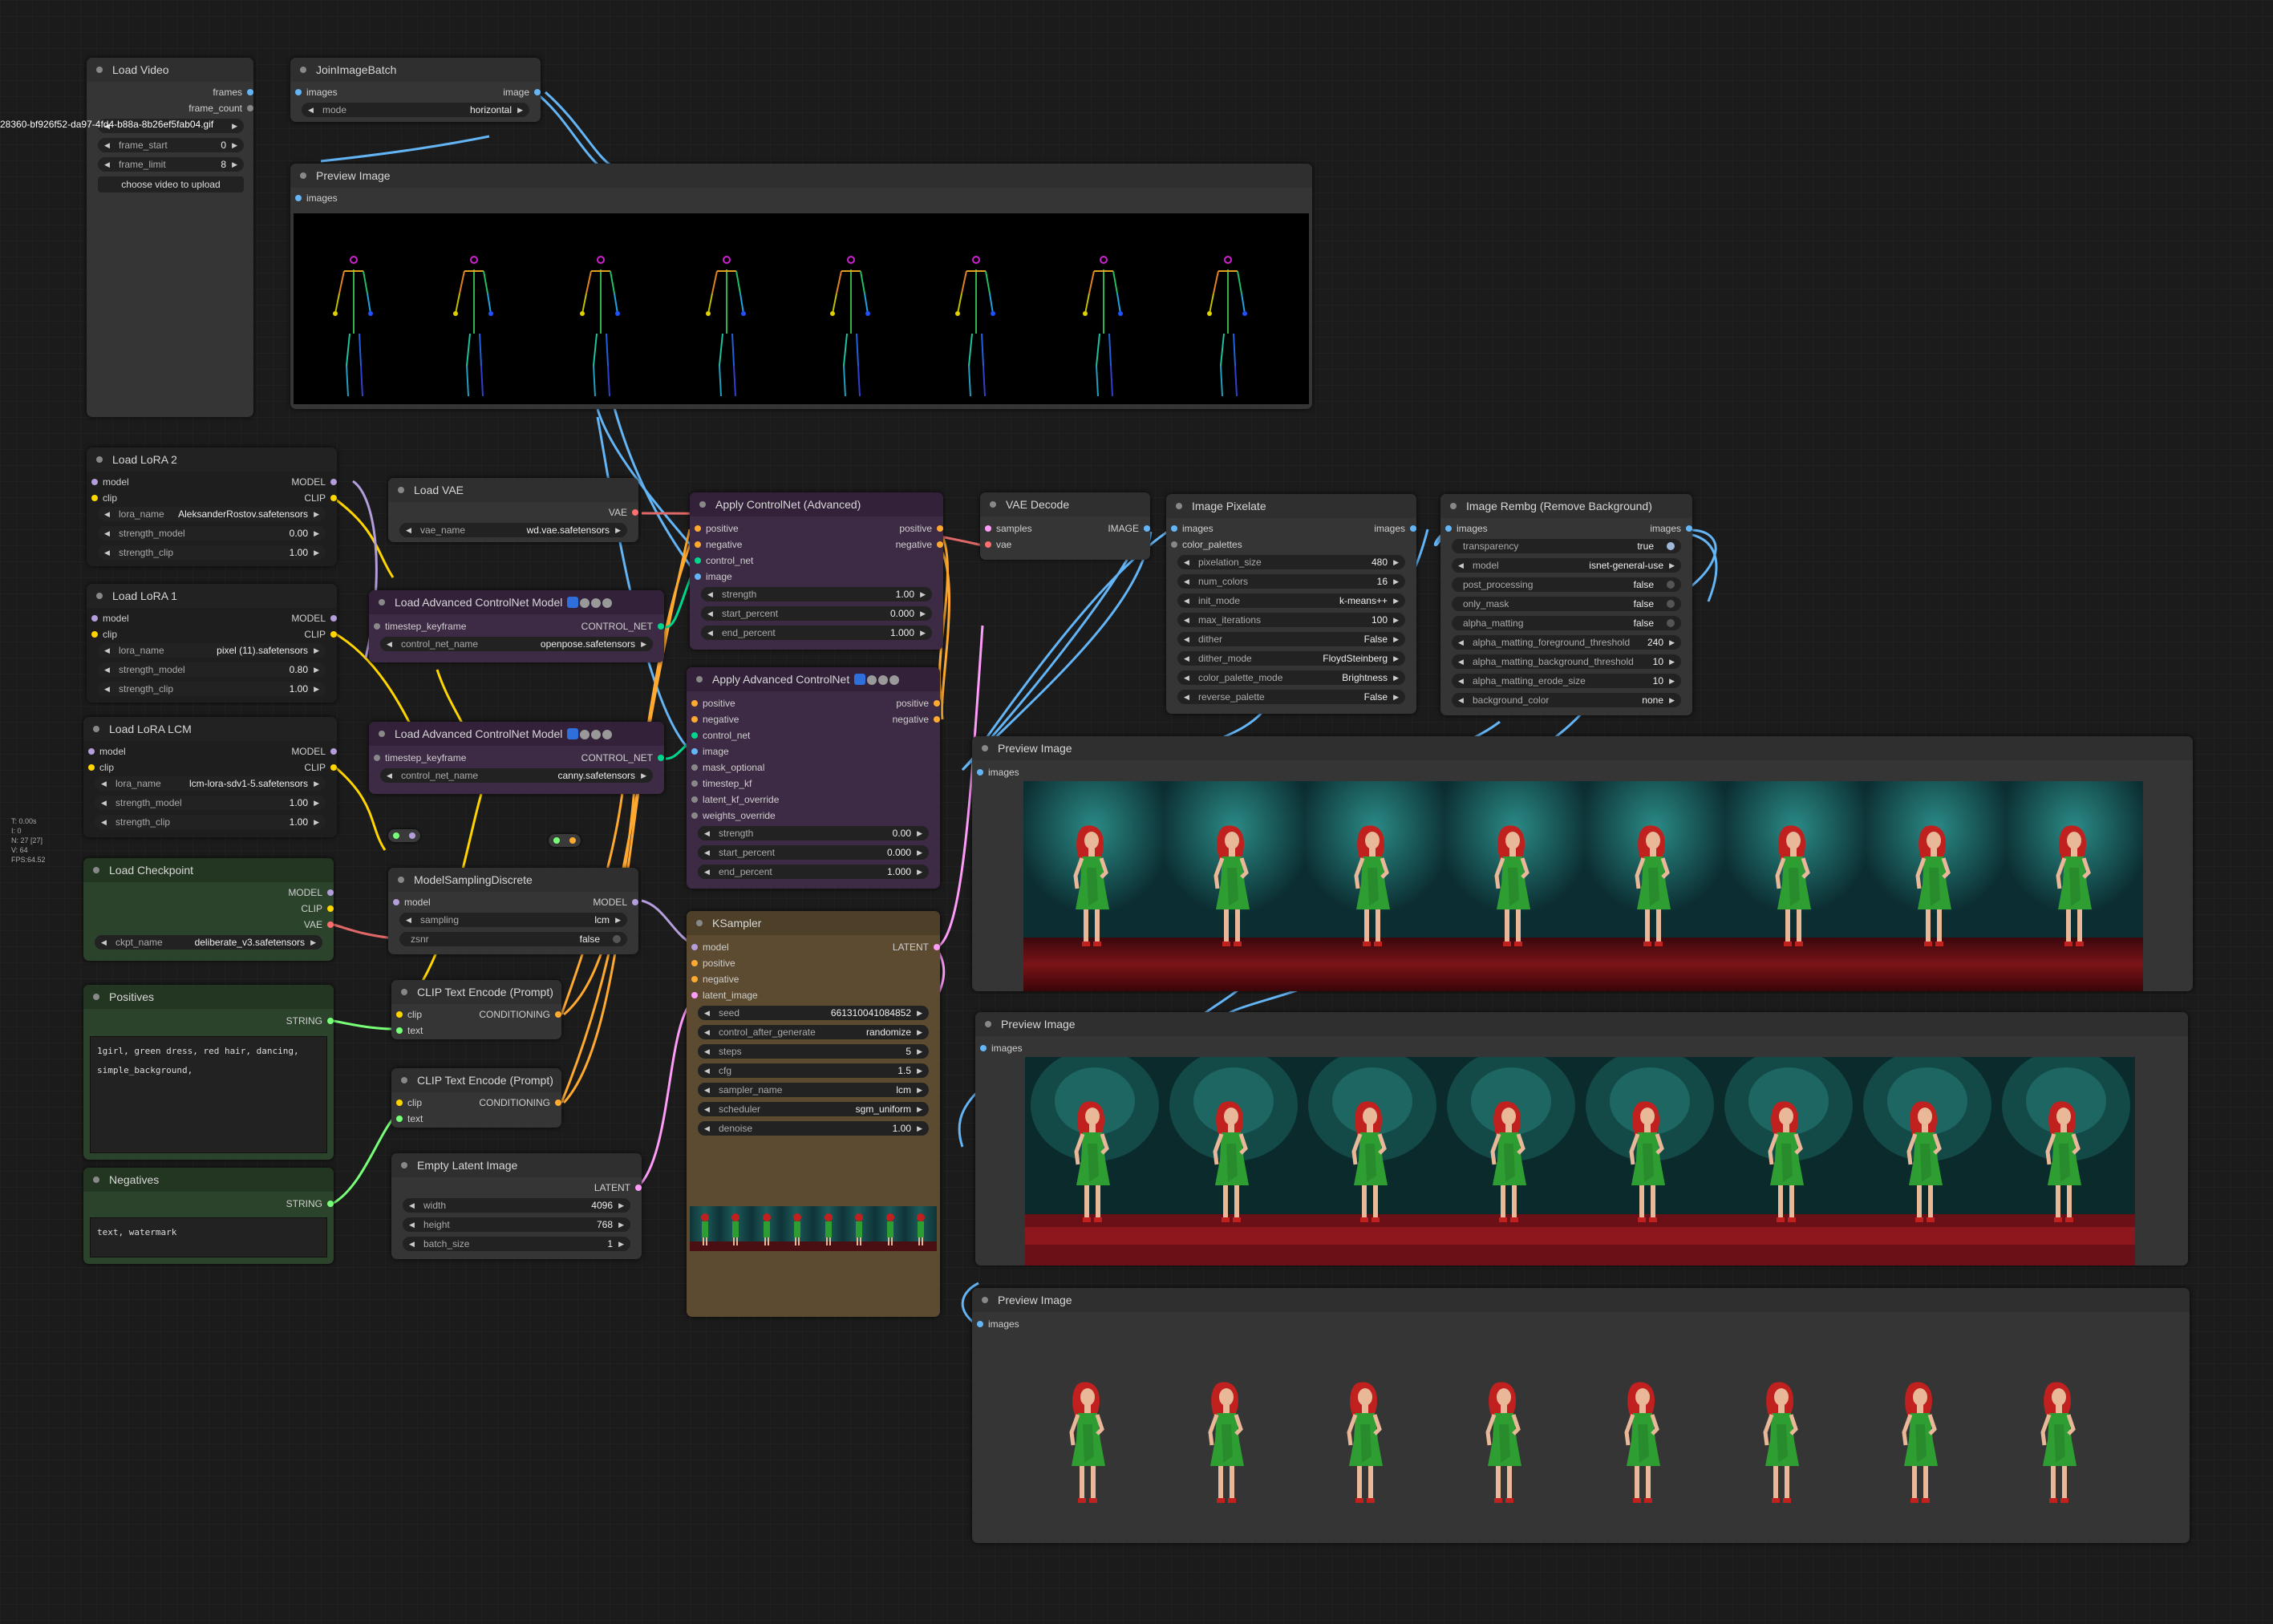 The image size is (2273, 1624). I want to click on input-timestep-kf: timestep_kf, so click(721, 783).